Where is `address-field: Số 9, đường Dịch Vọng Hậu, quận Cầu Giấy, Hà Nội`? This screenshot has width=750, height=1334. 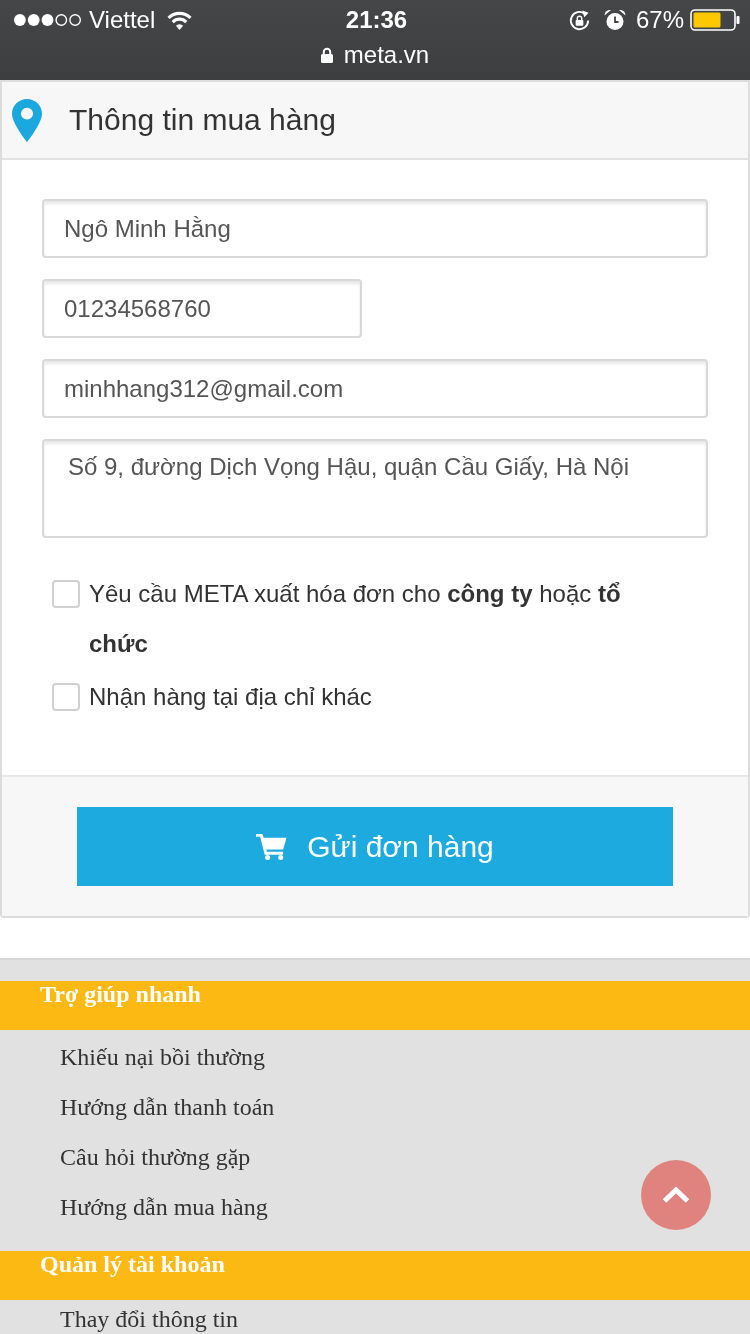 address-field: Số 9, đường Dịch Vọng Hậu, quận Cầu Giấy, Hà Nội is located at coordinates (375, 488).